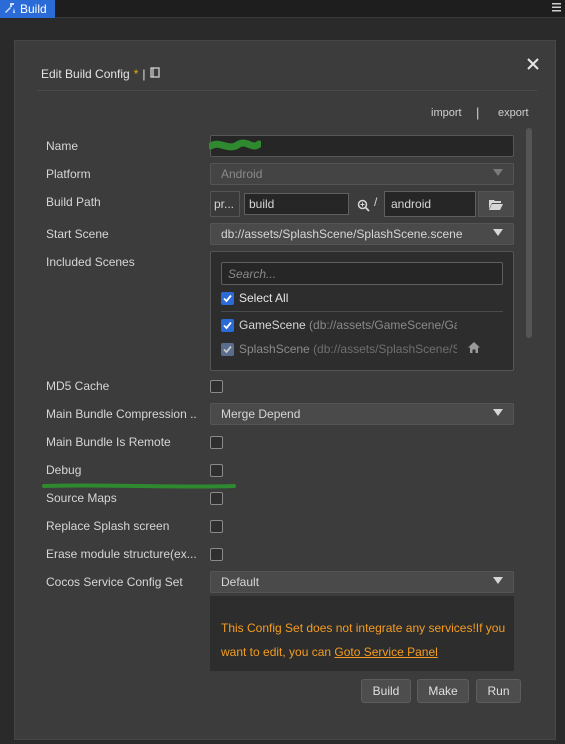 The width and height of the screenshot is (565, 744). I want to click on panel-tab-bar: Build, so click(282, 9).